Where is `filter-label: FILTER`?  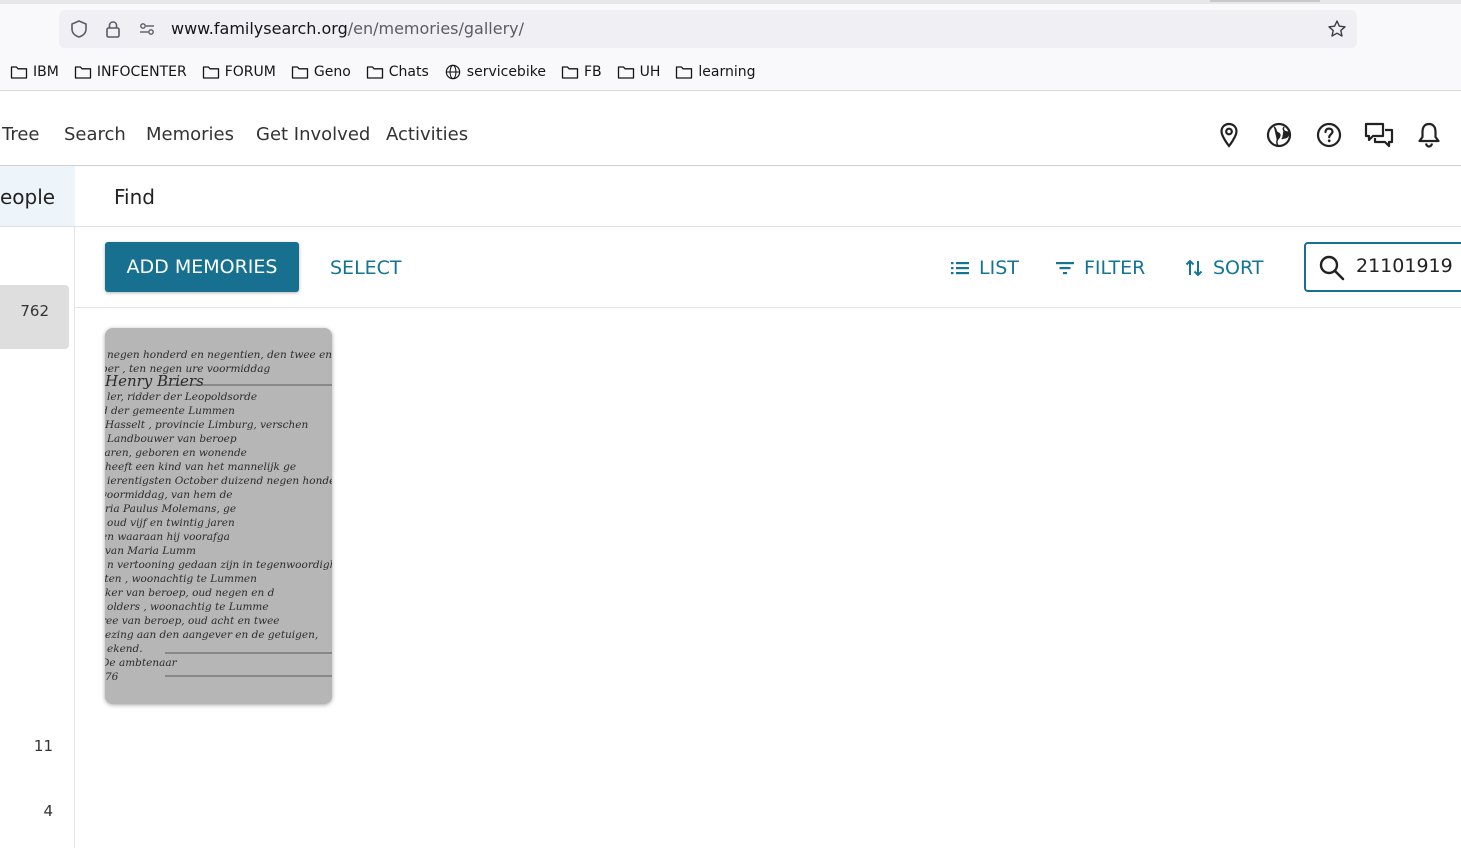
filter-label: FILTER is located at coordinates (1115, 268).